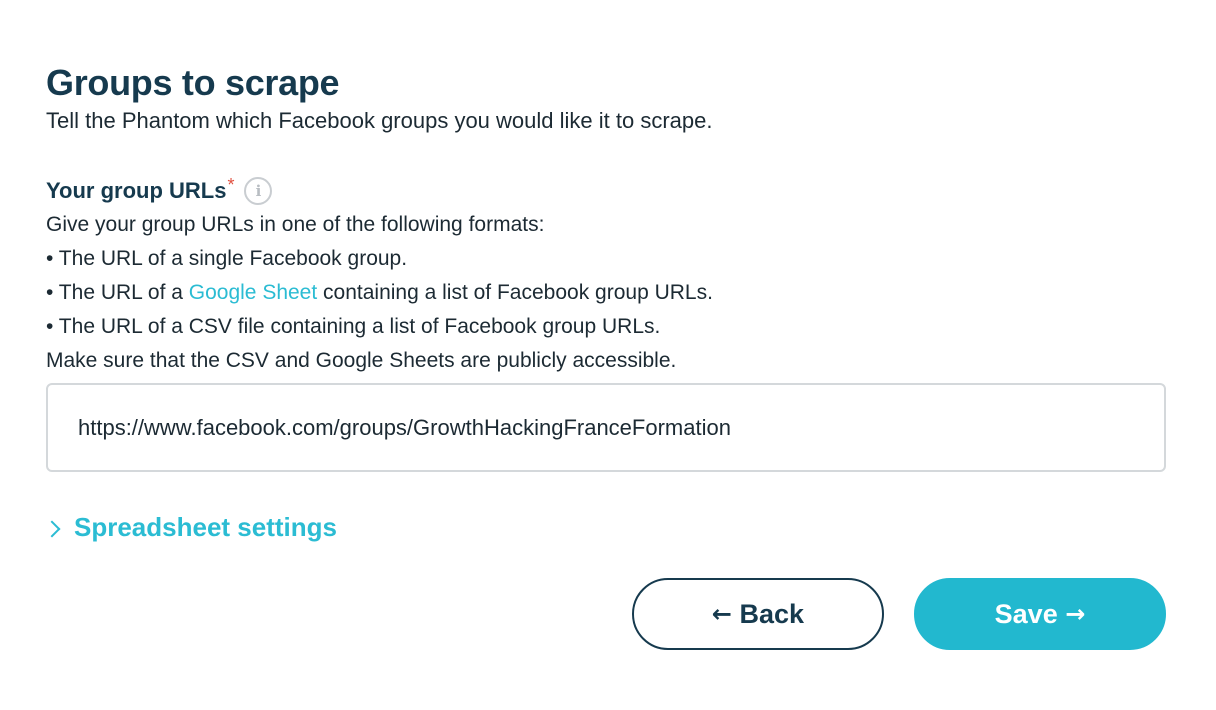 This screenshot has width=1216, height=710. I want to click on spreadsheet-settings-label: Spreadsheet settings, so click(205, 526).